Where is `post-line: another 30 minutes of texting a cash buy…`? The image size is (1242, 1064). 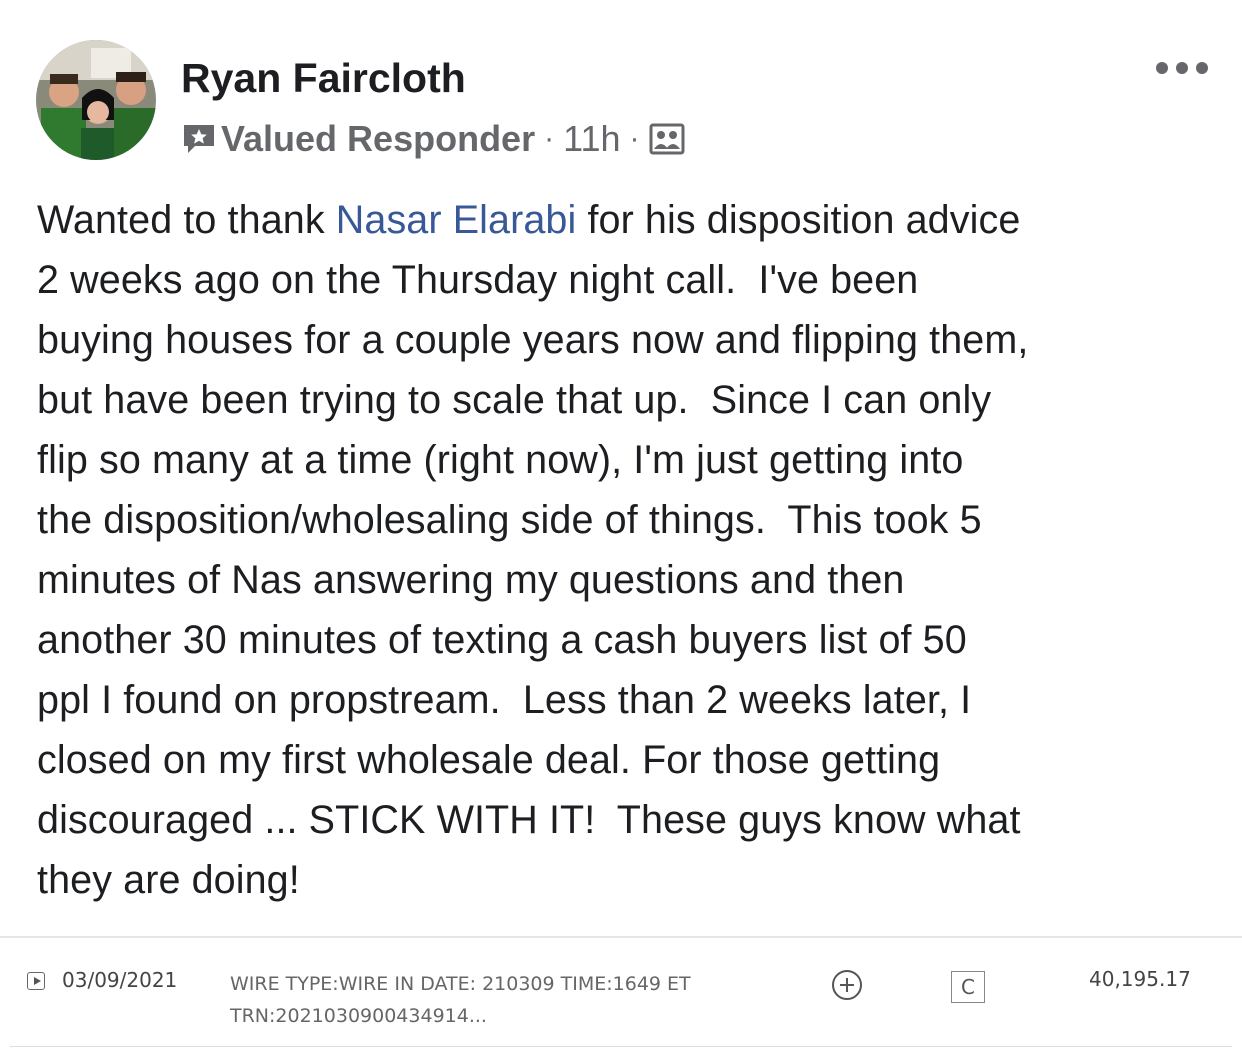 post-line: another 30 minutes of texting a cash buy… is located at coordinates (502, 640).